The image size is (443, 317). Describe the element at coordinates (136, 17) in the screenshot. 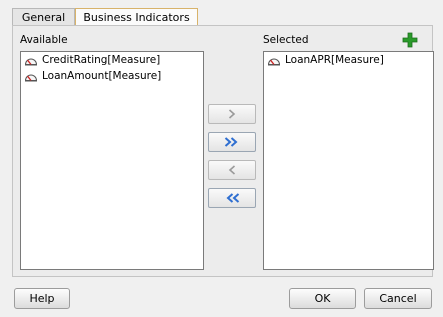

I see `tab-business-indicators: Business Indicators` at that location.